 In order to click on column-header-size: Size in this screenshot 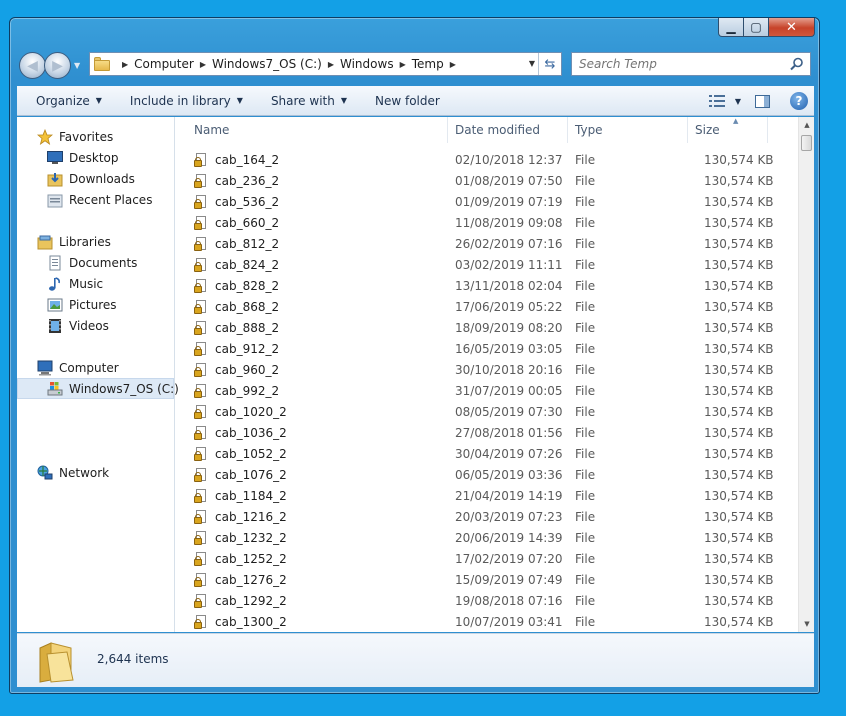, I will do `click(707, 130)`.